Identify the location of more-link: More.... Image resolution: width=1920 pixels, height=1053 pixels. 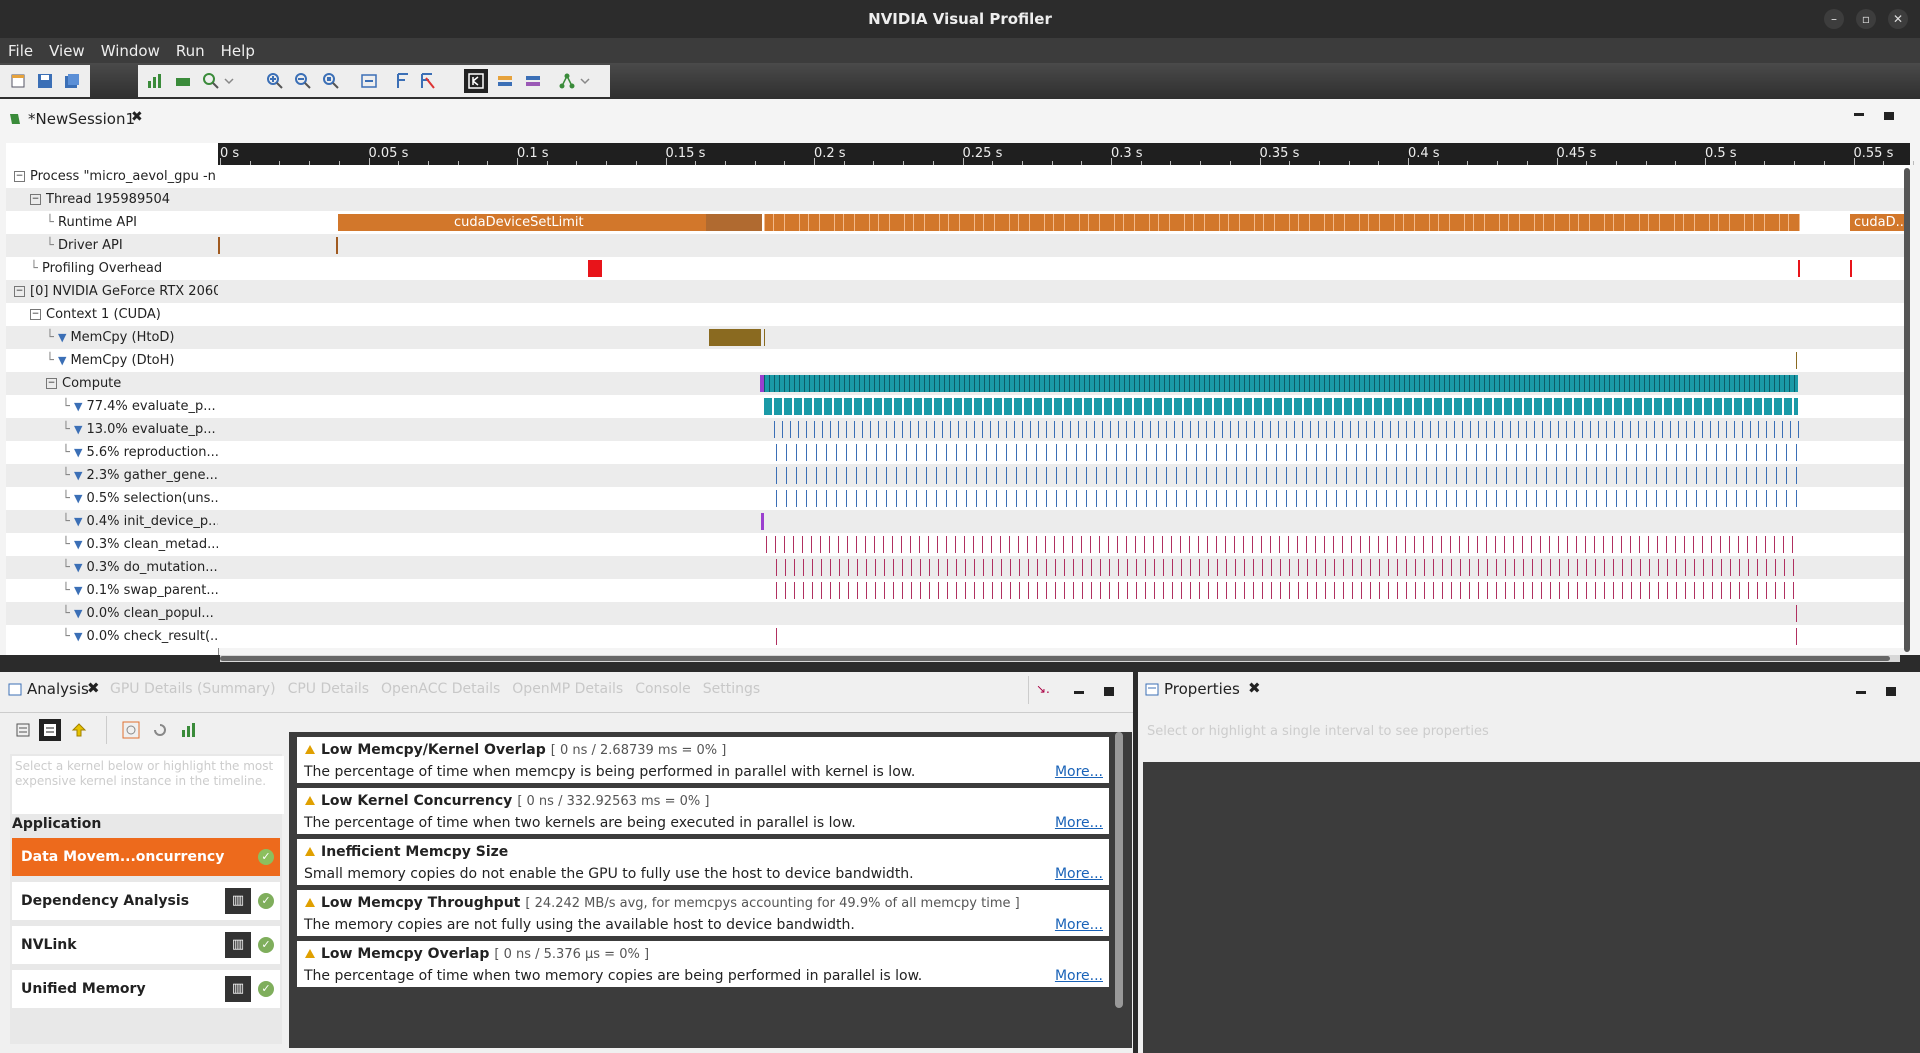
(1079, 823).